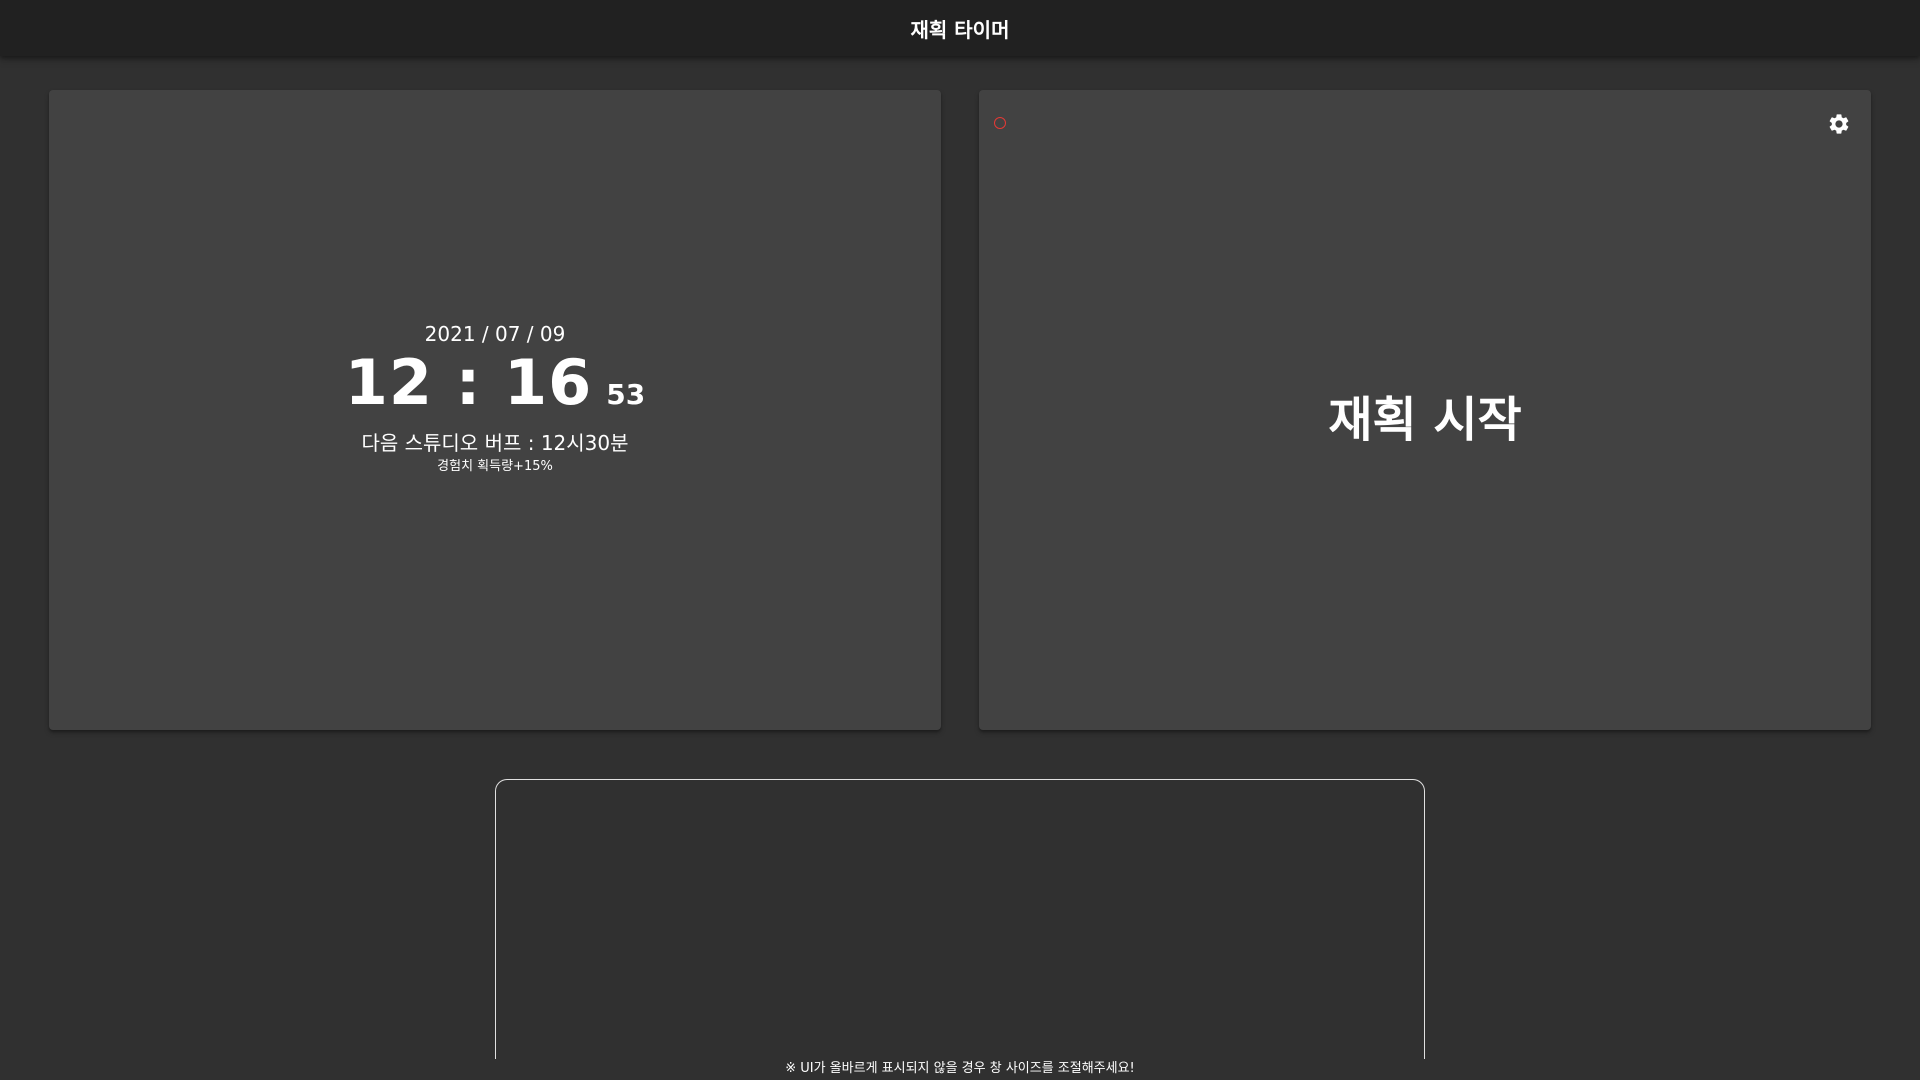 Image resolution: width=1920 pixels, height=1080 pixels. Describe the element at coordinates (495, 334) in the screenshot. I see `clock-date: 2021 / 07 / 09` at that location.